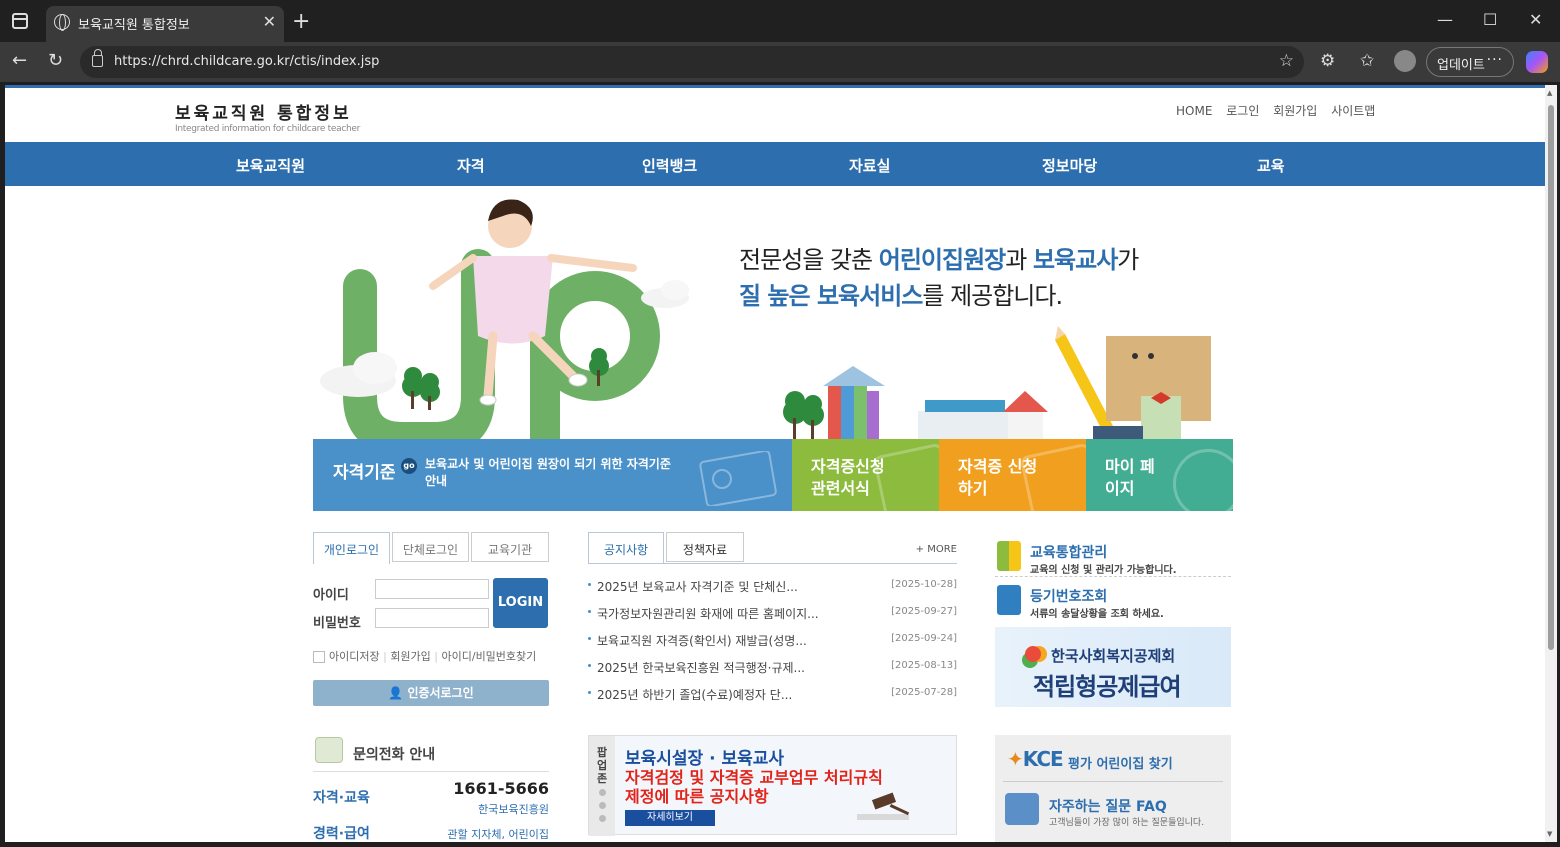  What do you see at coordinates (1009, 600) in the screenshot?
I see `notebook-icon` at bounding box center [1009, 600].